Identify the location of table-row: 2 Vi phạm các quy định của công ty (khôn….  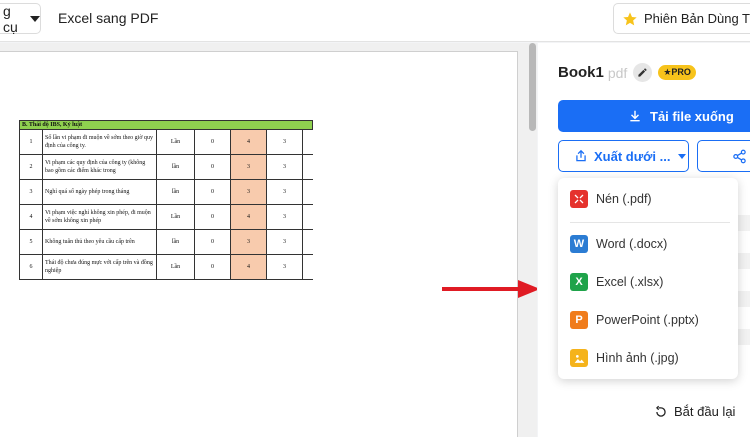
(166, 167).